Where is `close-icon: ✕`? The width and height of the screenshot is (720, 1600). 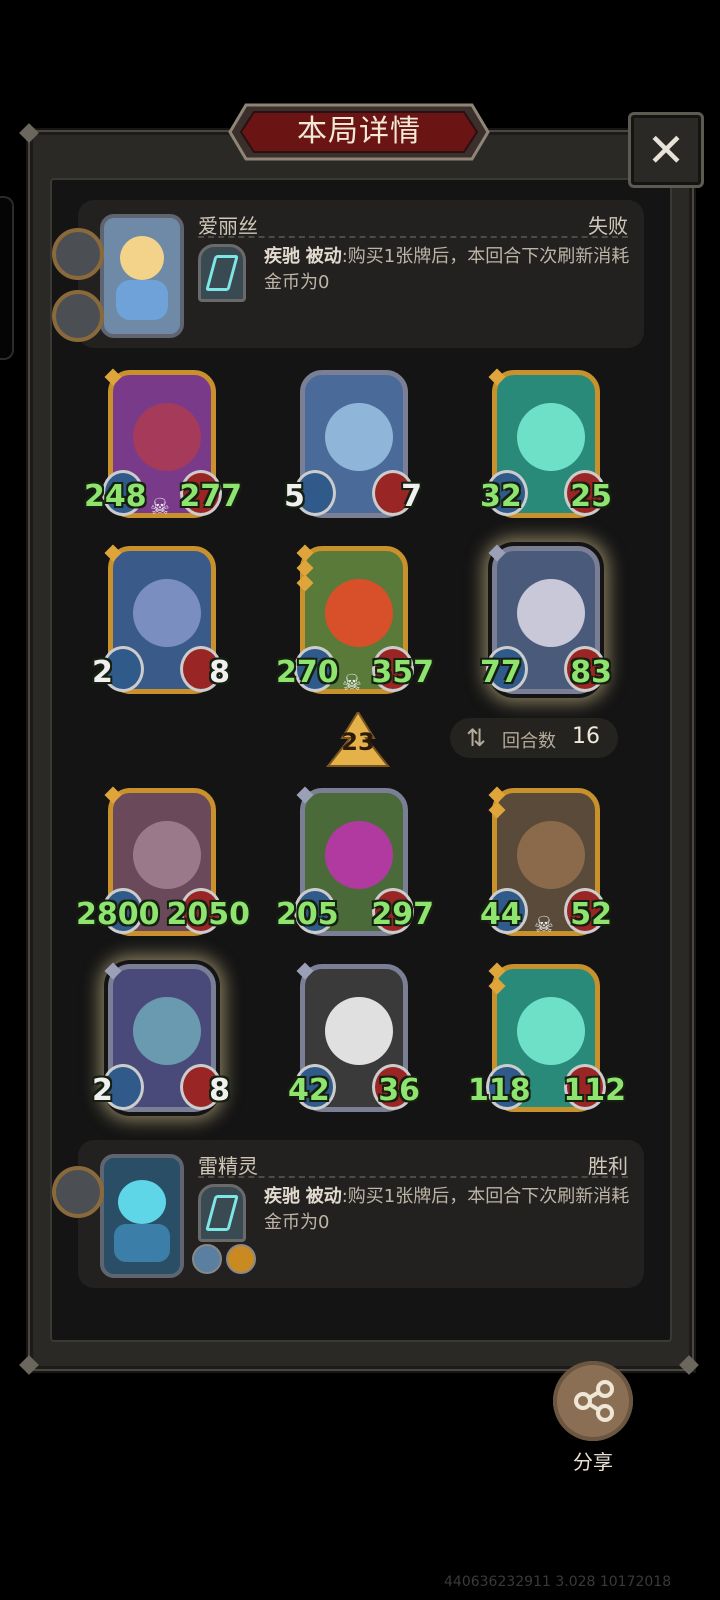
close-icon: ✕ is located at coordinates (666, 150).